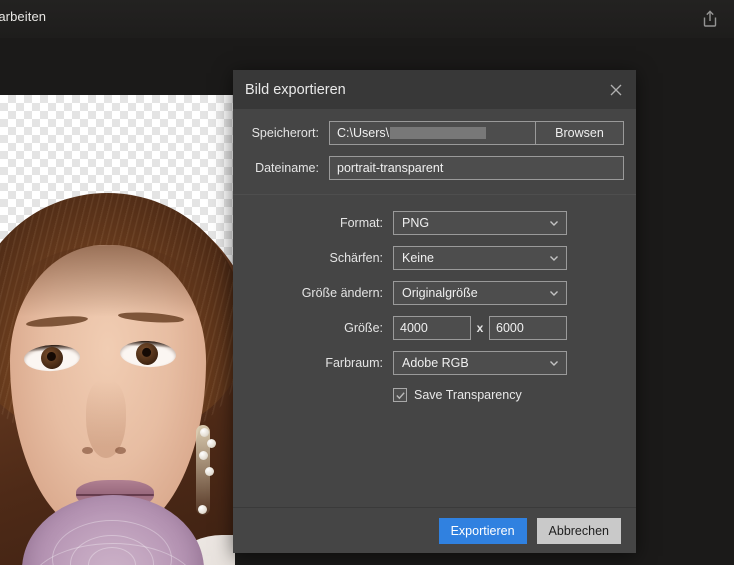  I want to click on row-filename: Dateiname: portrait-transparent, so click(434, 168).